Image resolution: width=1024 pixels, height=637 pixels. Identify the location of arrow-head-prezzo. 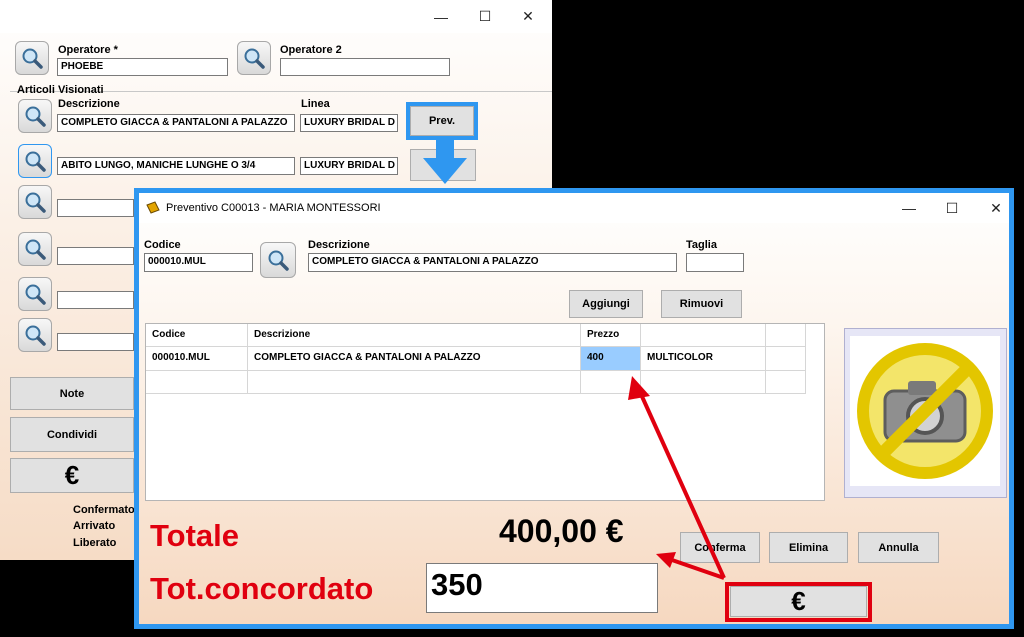
(639, 388).